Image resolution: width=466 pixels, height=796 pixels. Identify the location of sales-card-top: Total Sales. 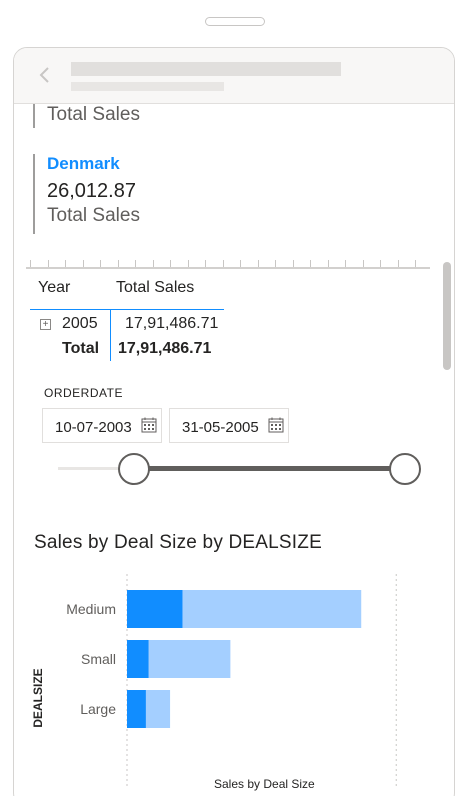
(86, 116).